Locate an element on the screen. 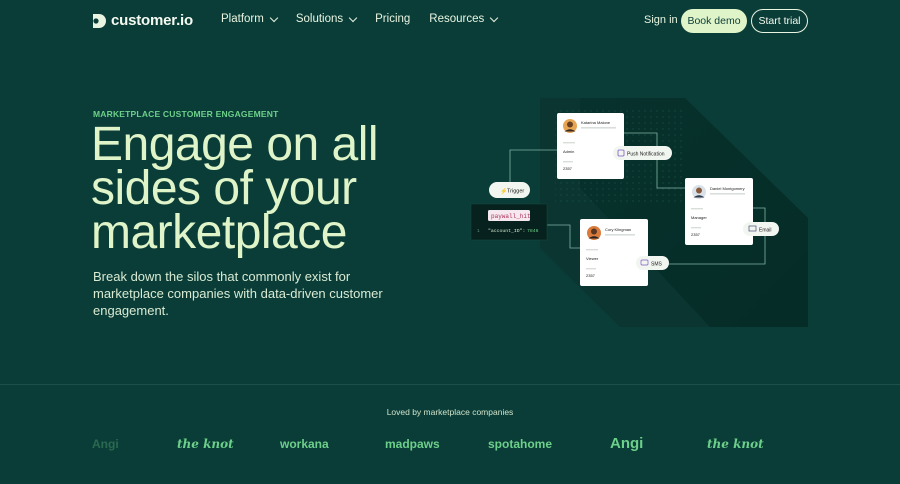 Image resolution: width=900 pixels, height=484 pixels. nav-item-label: Solutions is located at coordinates (319, 19).